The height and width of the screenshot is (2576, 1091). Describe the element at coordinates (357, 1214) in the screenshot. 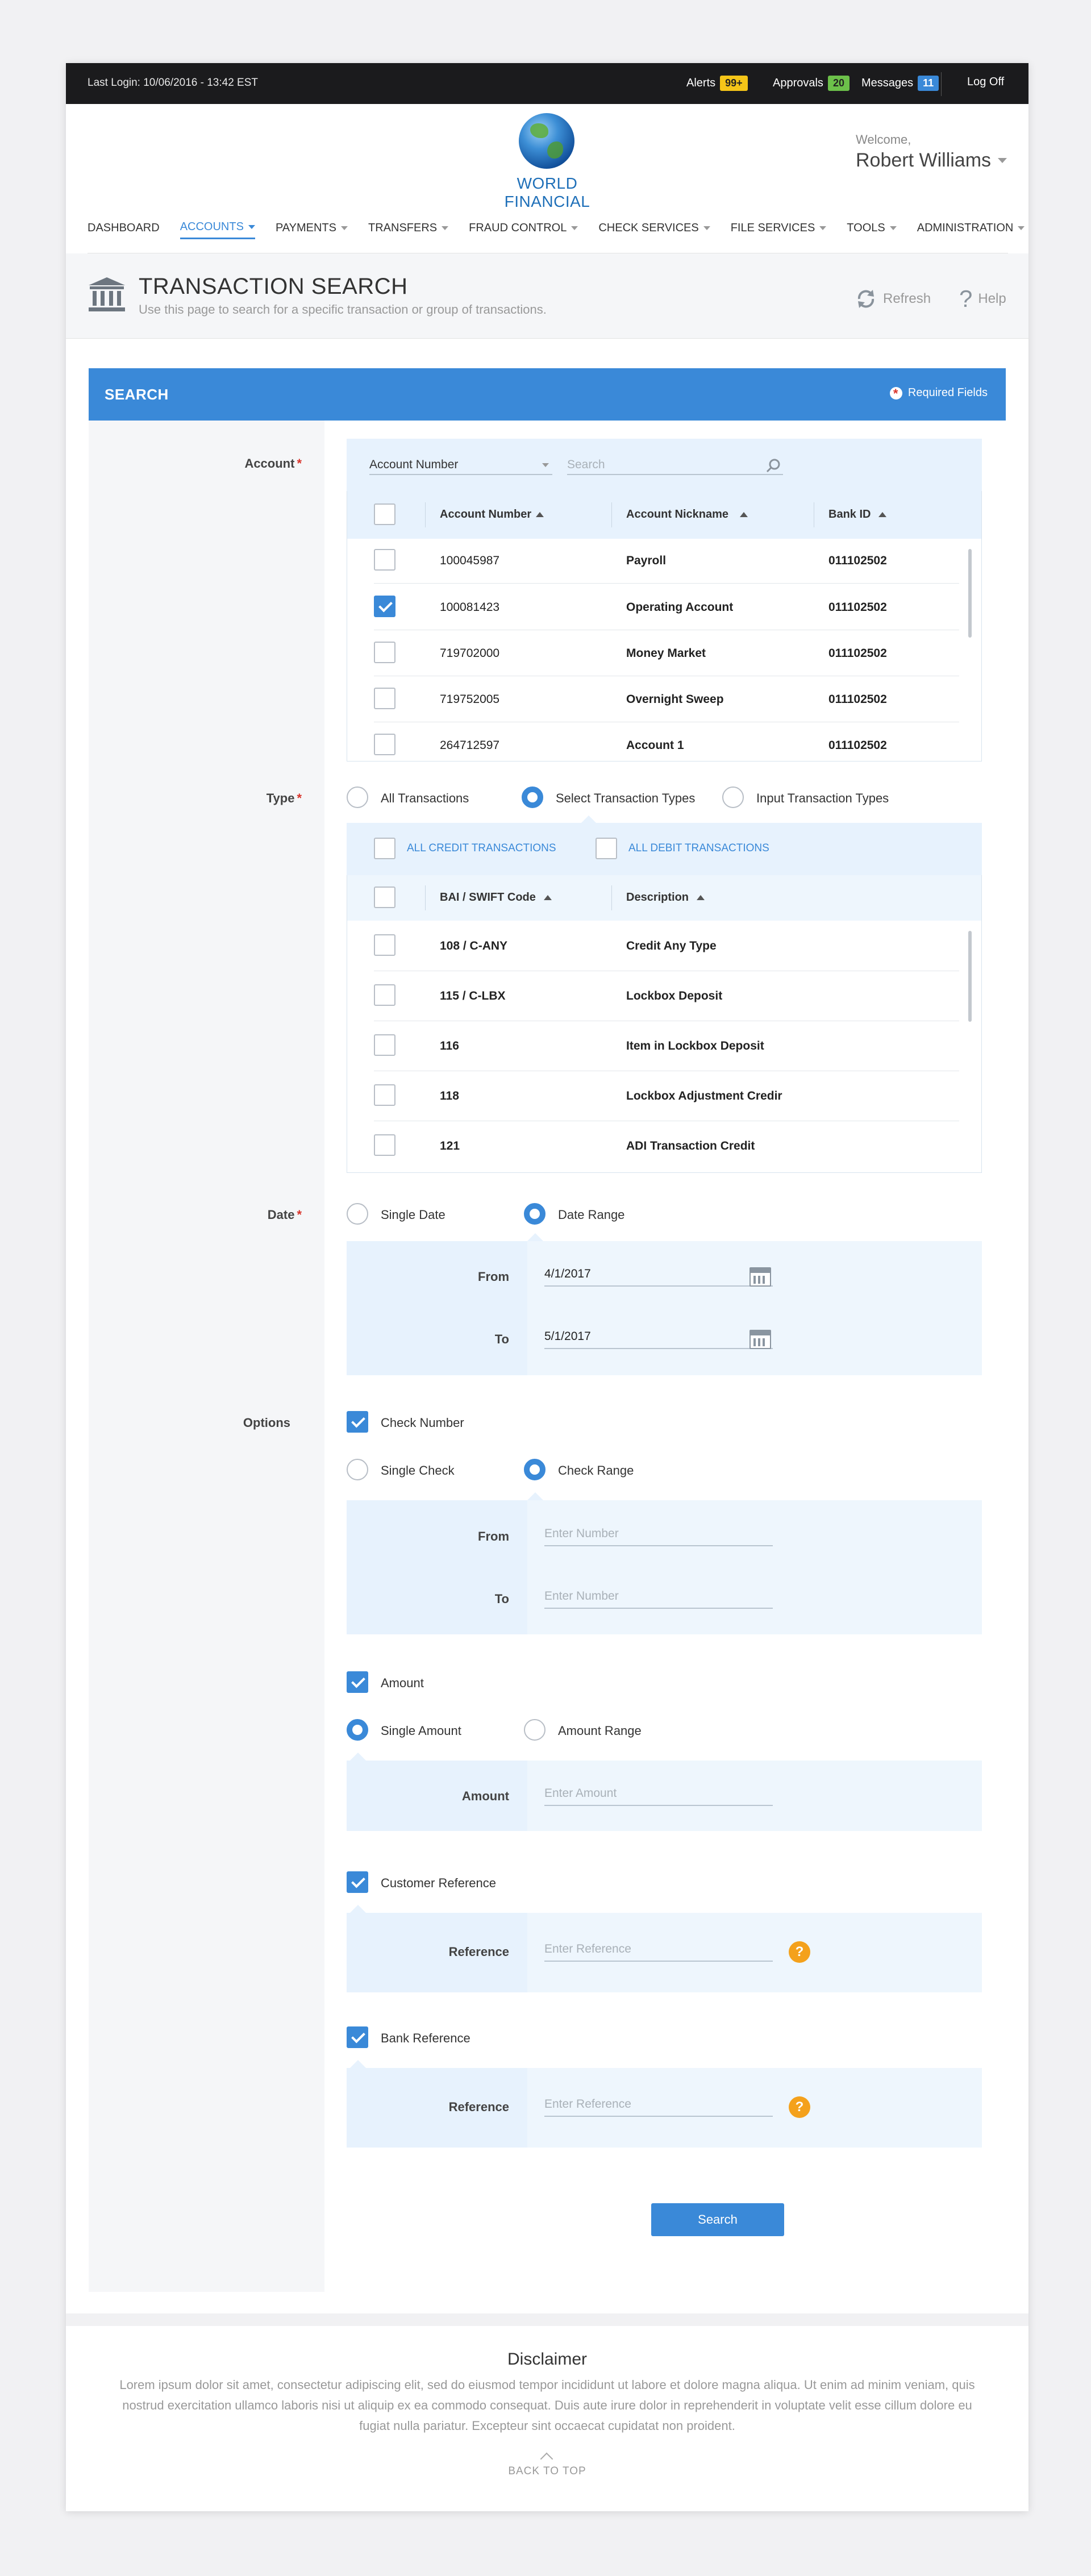

I see `single-date-radio` at that location.